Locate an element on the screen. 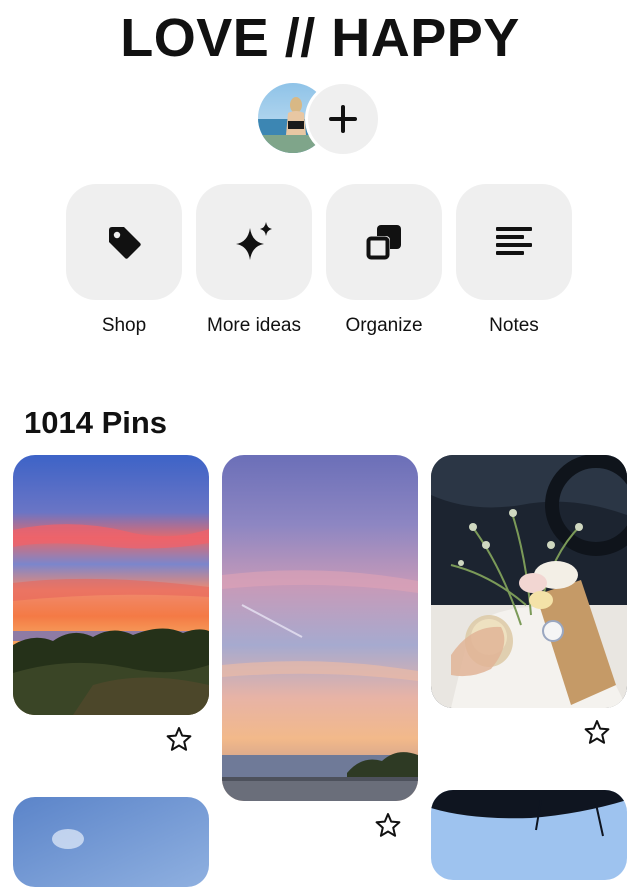 The image size is (640, 887). organize-button: Organize is located at coordinates (384, 264).